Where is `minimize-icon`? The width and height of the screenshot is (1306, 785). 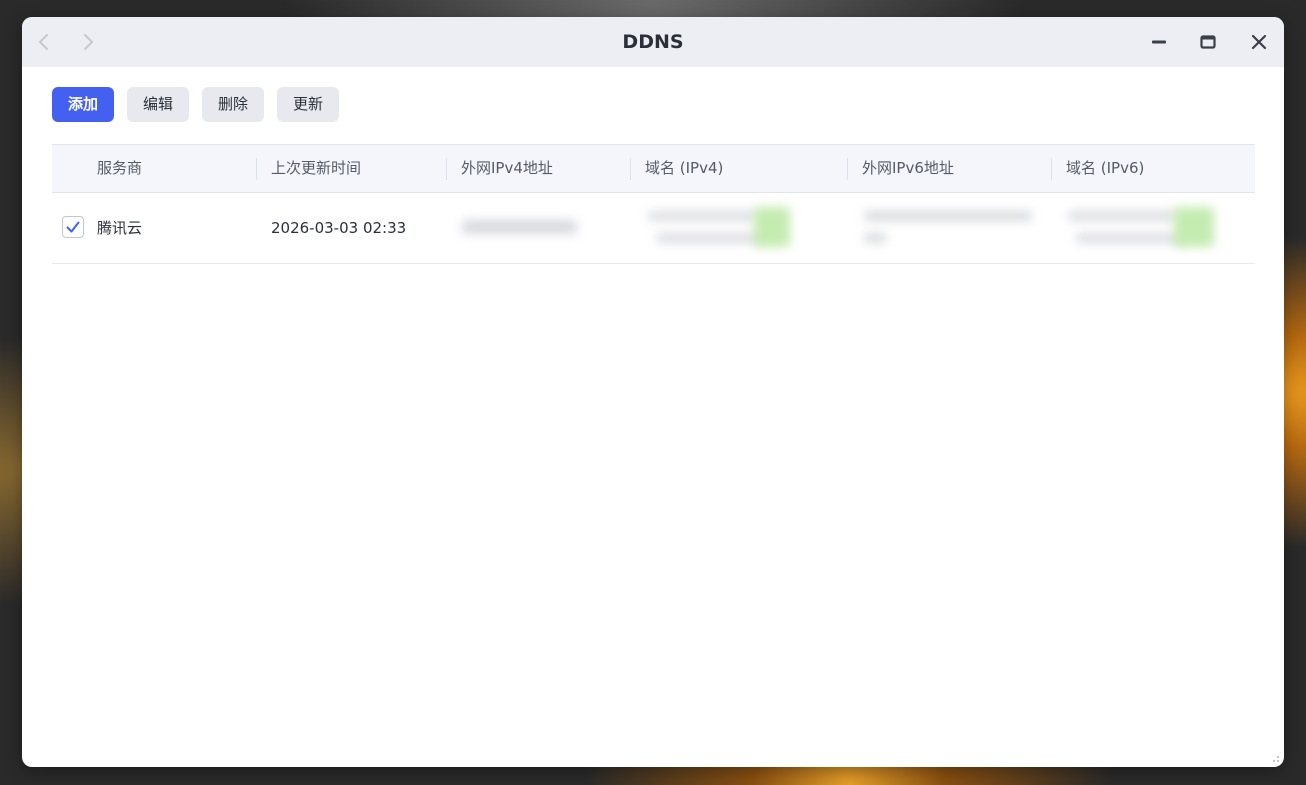
minimize-icon is located at coordinates (1159, 42).